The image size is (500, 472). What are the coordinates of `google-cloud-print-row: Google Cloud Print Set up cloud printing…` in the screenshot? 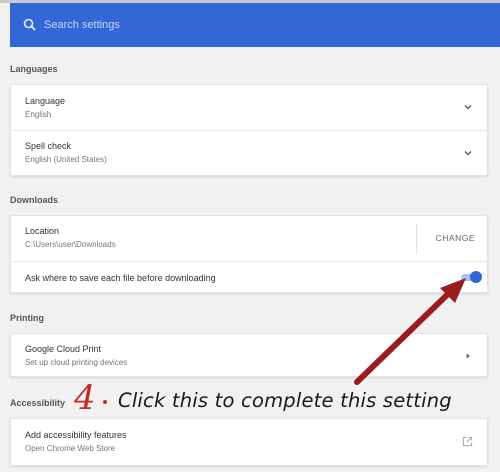 It's located at (249, 356).